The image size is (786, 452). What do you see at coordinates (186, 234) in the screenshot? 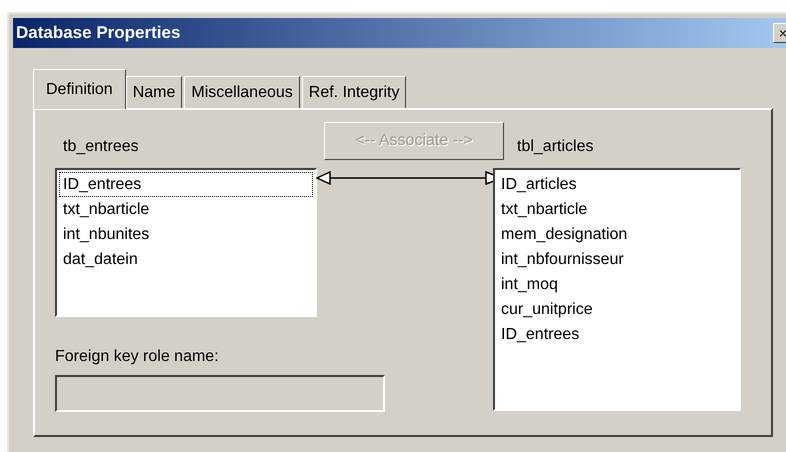
I see `list-item: int_nbunites` at bounding box center [186, 234].